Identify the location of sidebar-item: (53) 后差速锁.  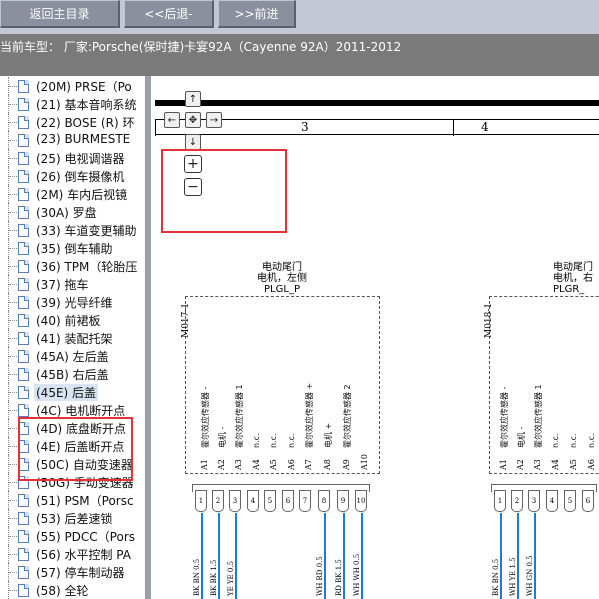
(72, 518).